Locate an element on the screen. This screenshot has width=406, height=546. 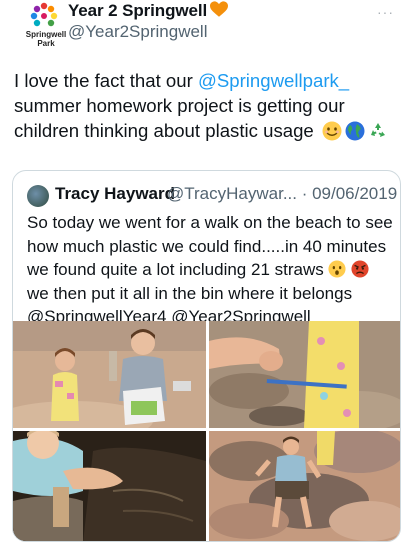
springwell-logo-icon is located at coordinates (44, 14).